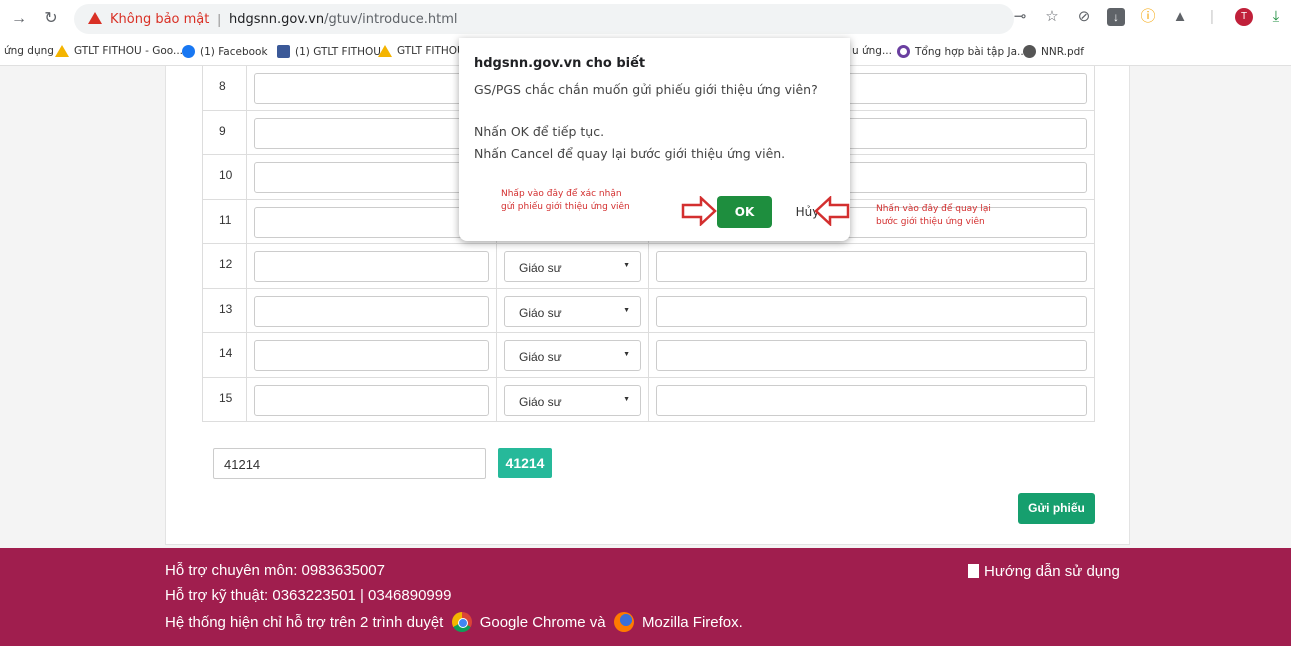  Describe the element at coordinates (421, 51) in the screenshot. I see `bookmark-drive-2: GTLT FITHOU` at that location.